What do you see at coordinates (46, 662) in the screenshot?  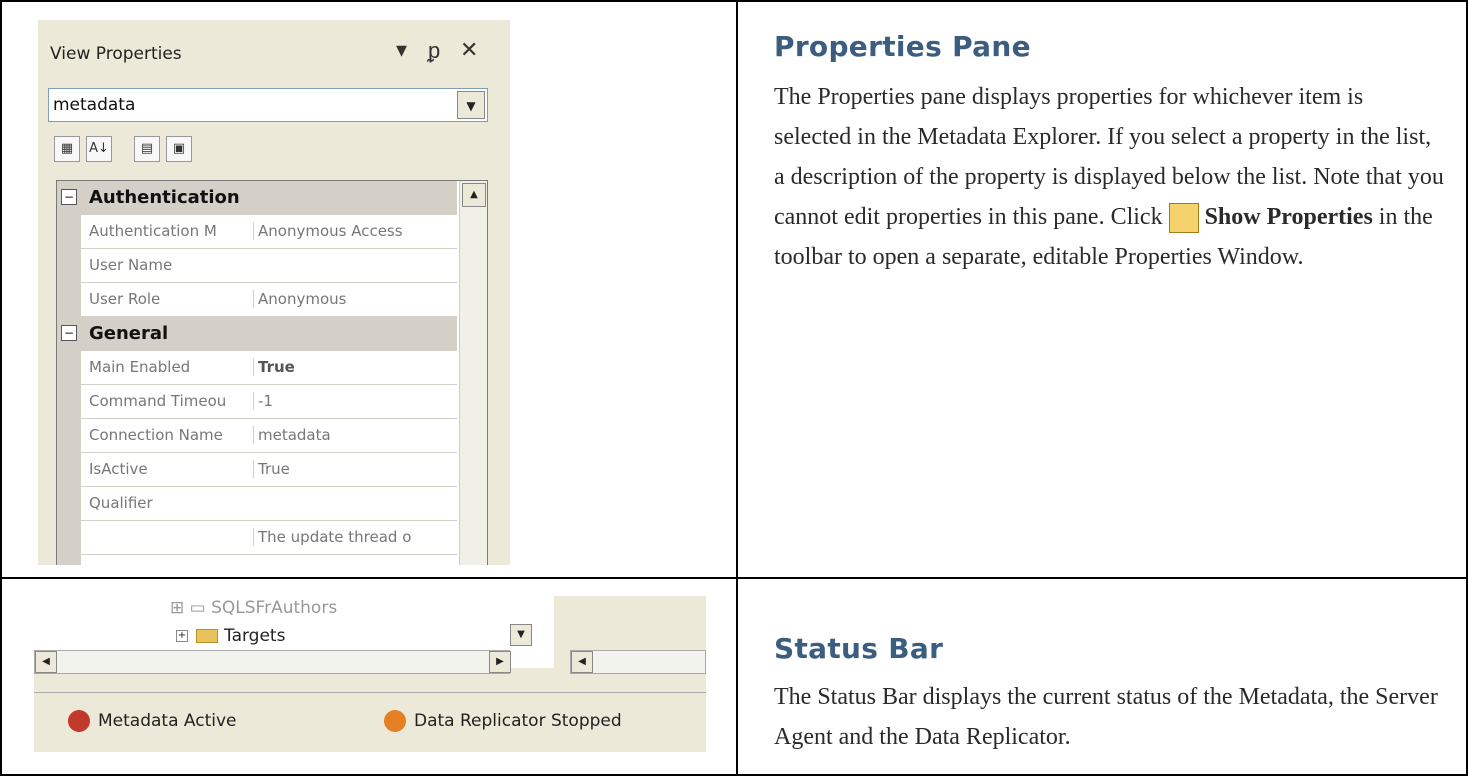 I see `scroll-left-icon: ◀` at bounding box center [46, 662].